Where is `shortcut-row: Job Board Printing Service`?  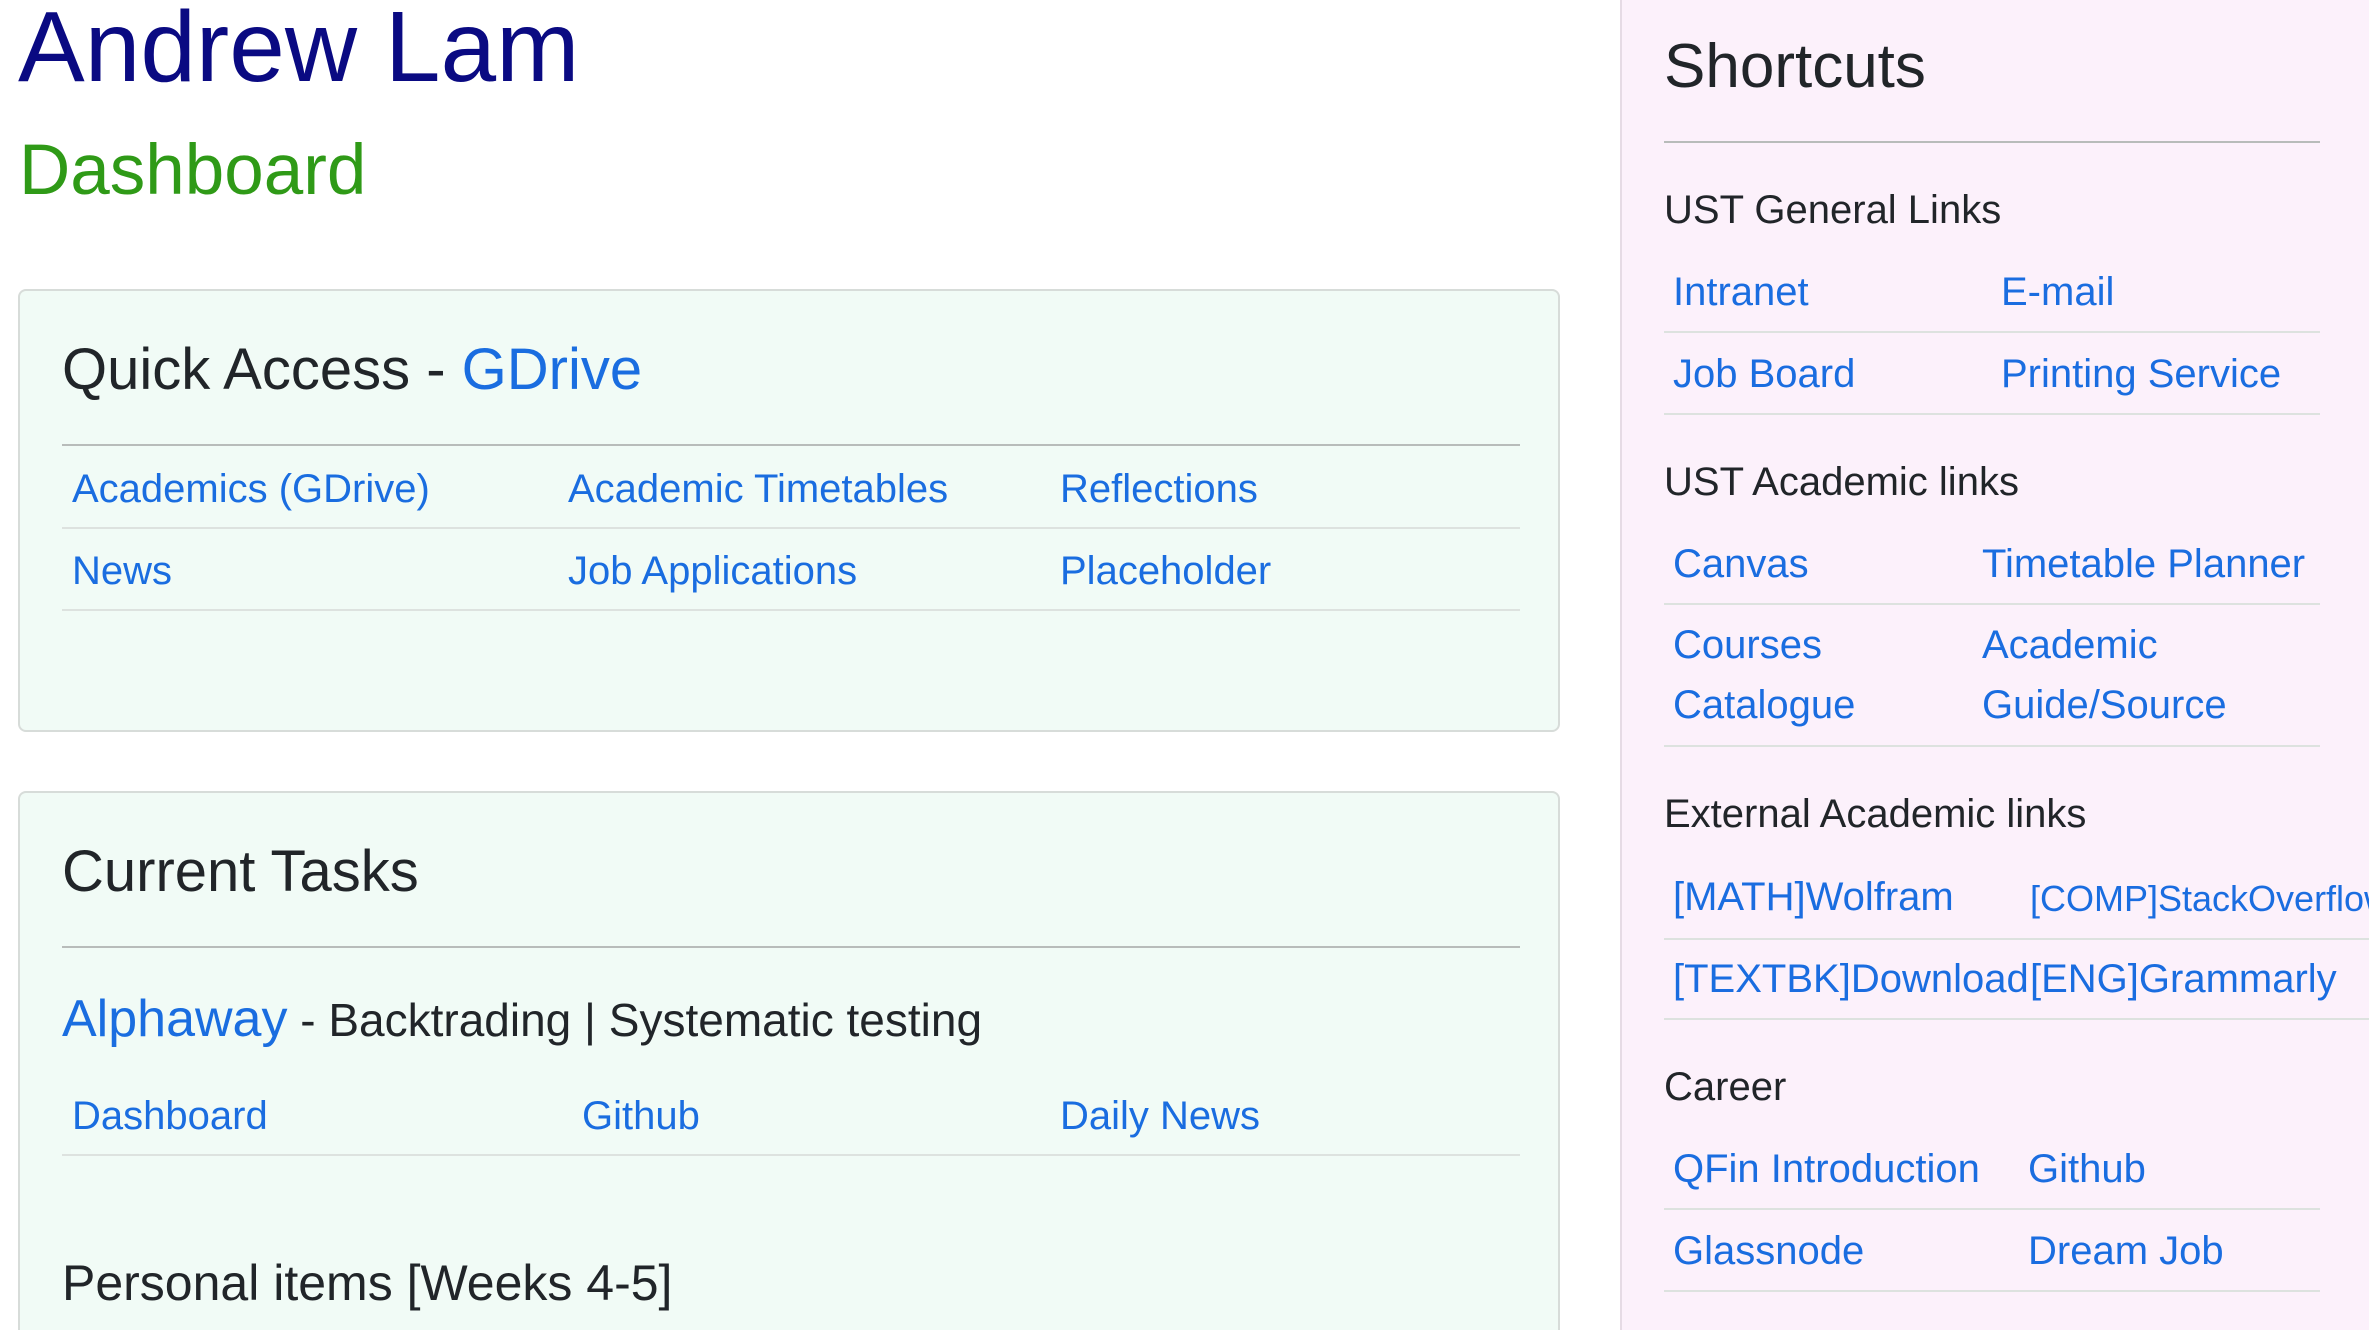
shortcut-row: Job Board Printing Service is located at coordinates (1992, 374).